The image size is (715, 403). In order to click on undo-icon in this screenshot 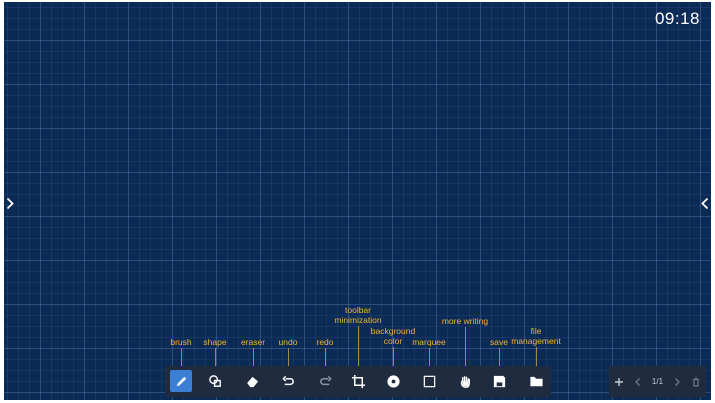, I will do `click(288, 380)`.